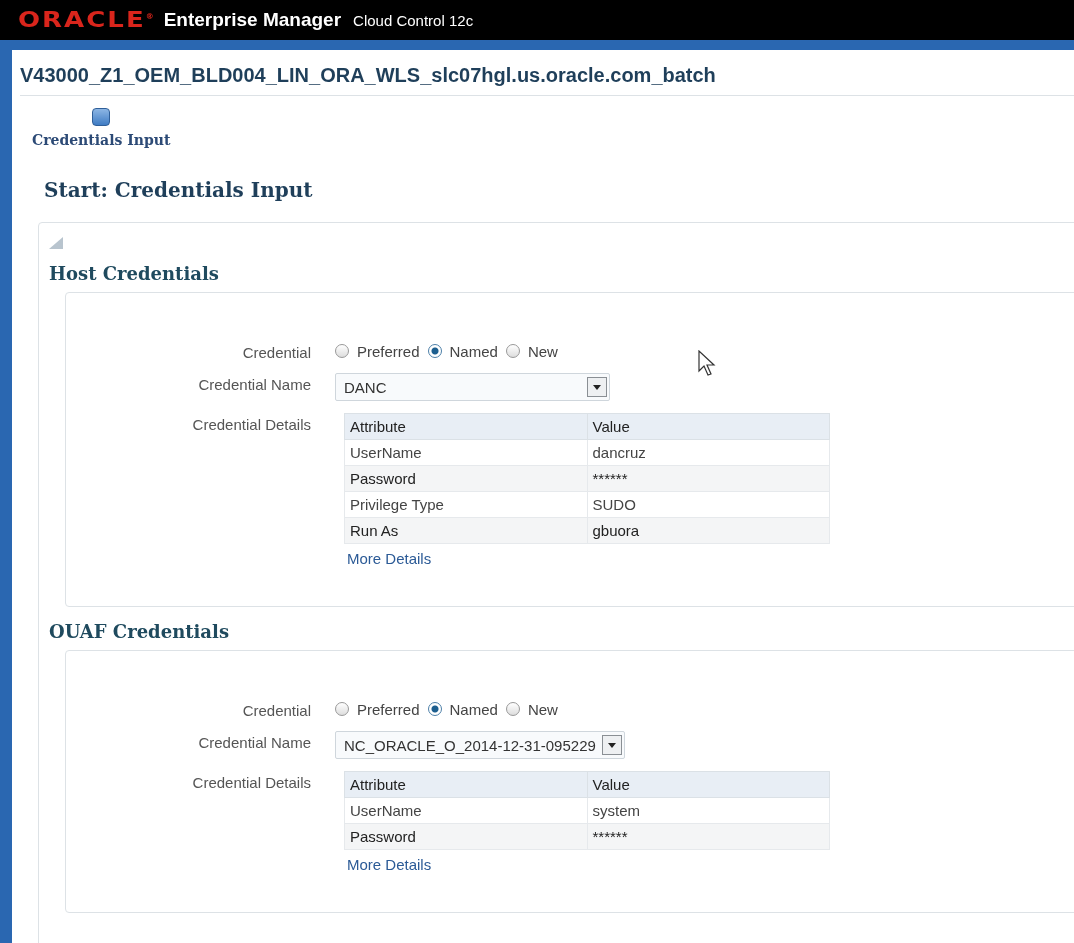  I want to click on table-cell: dancruz, so click(708, 452).